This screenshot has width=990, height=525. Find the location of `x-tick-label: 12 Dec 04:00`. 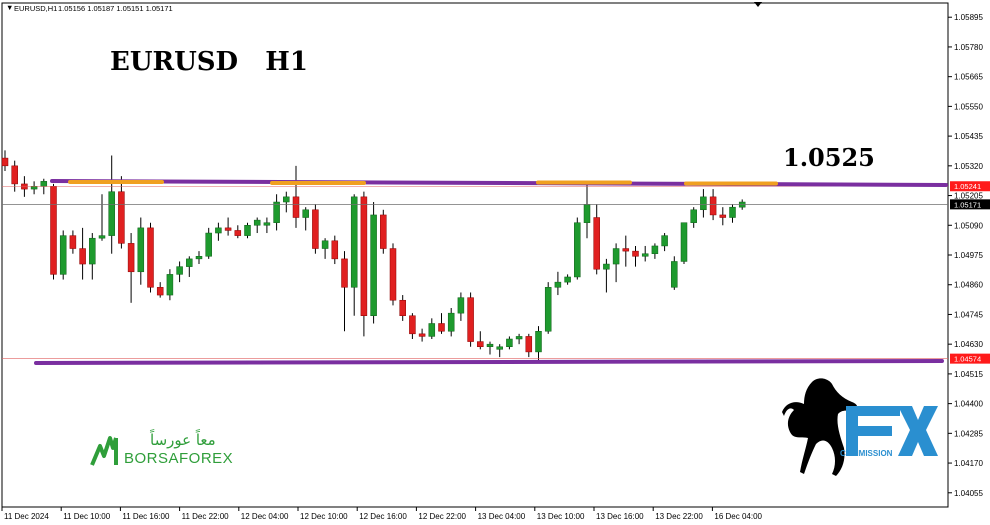

x-tick-label: 12 Dec 04:00 is located at coordinates (265, 516).